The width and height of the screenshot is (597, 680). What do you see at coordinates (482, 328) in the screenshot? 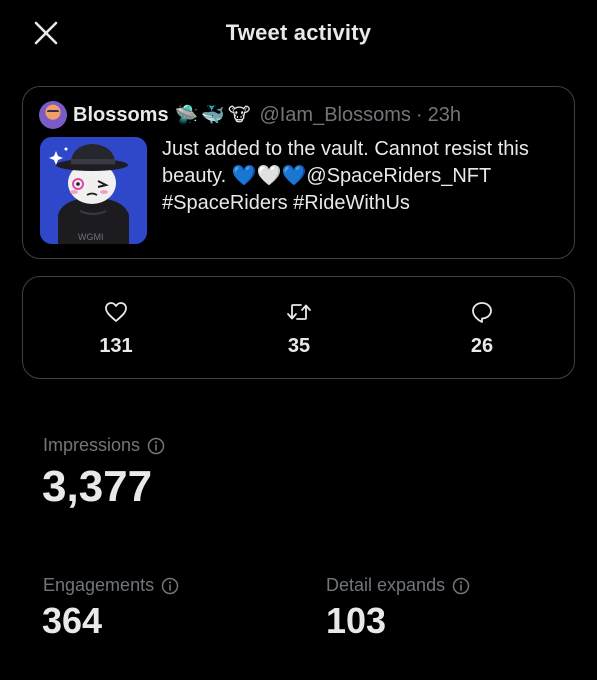
I see `replies-stat: 26` at bounding box center [482, 328].